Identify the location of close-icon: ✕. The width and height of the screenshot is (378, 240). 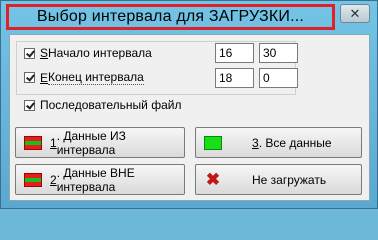
(355, 13).